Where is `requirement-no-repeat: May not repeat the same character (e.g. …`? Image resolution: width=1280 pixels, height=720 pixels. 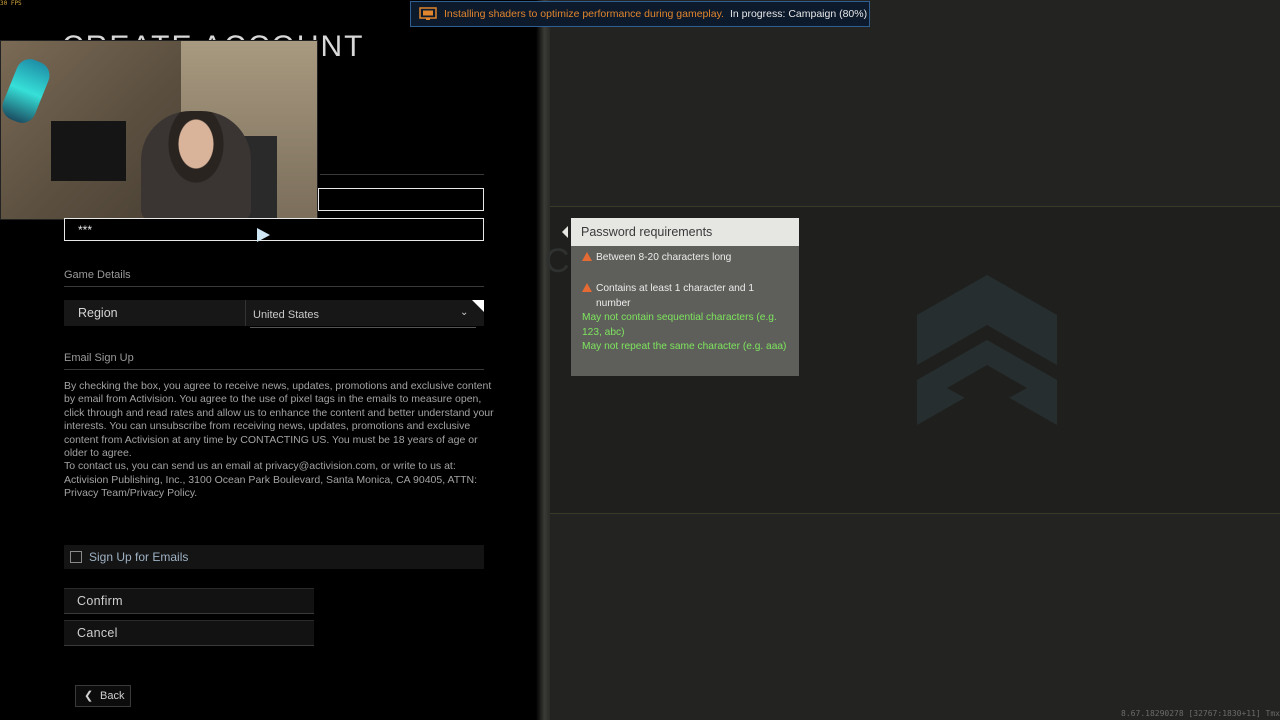
requirement-no-repeat: May not repeat the same character (e.g. … is located at coordinates (684, 346).